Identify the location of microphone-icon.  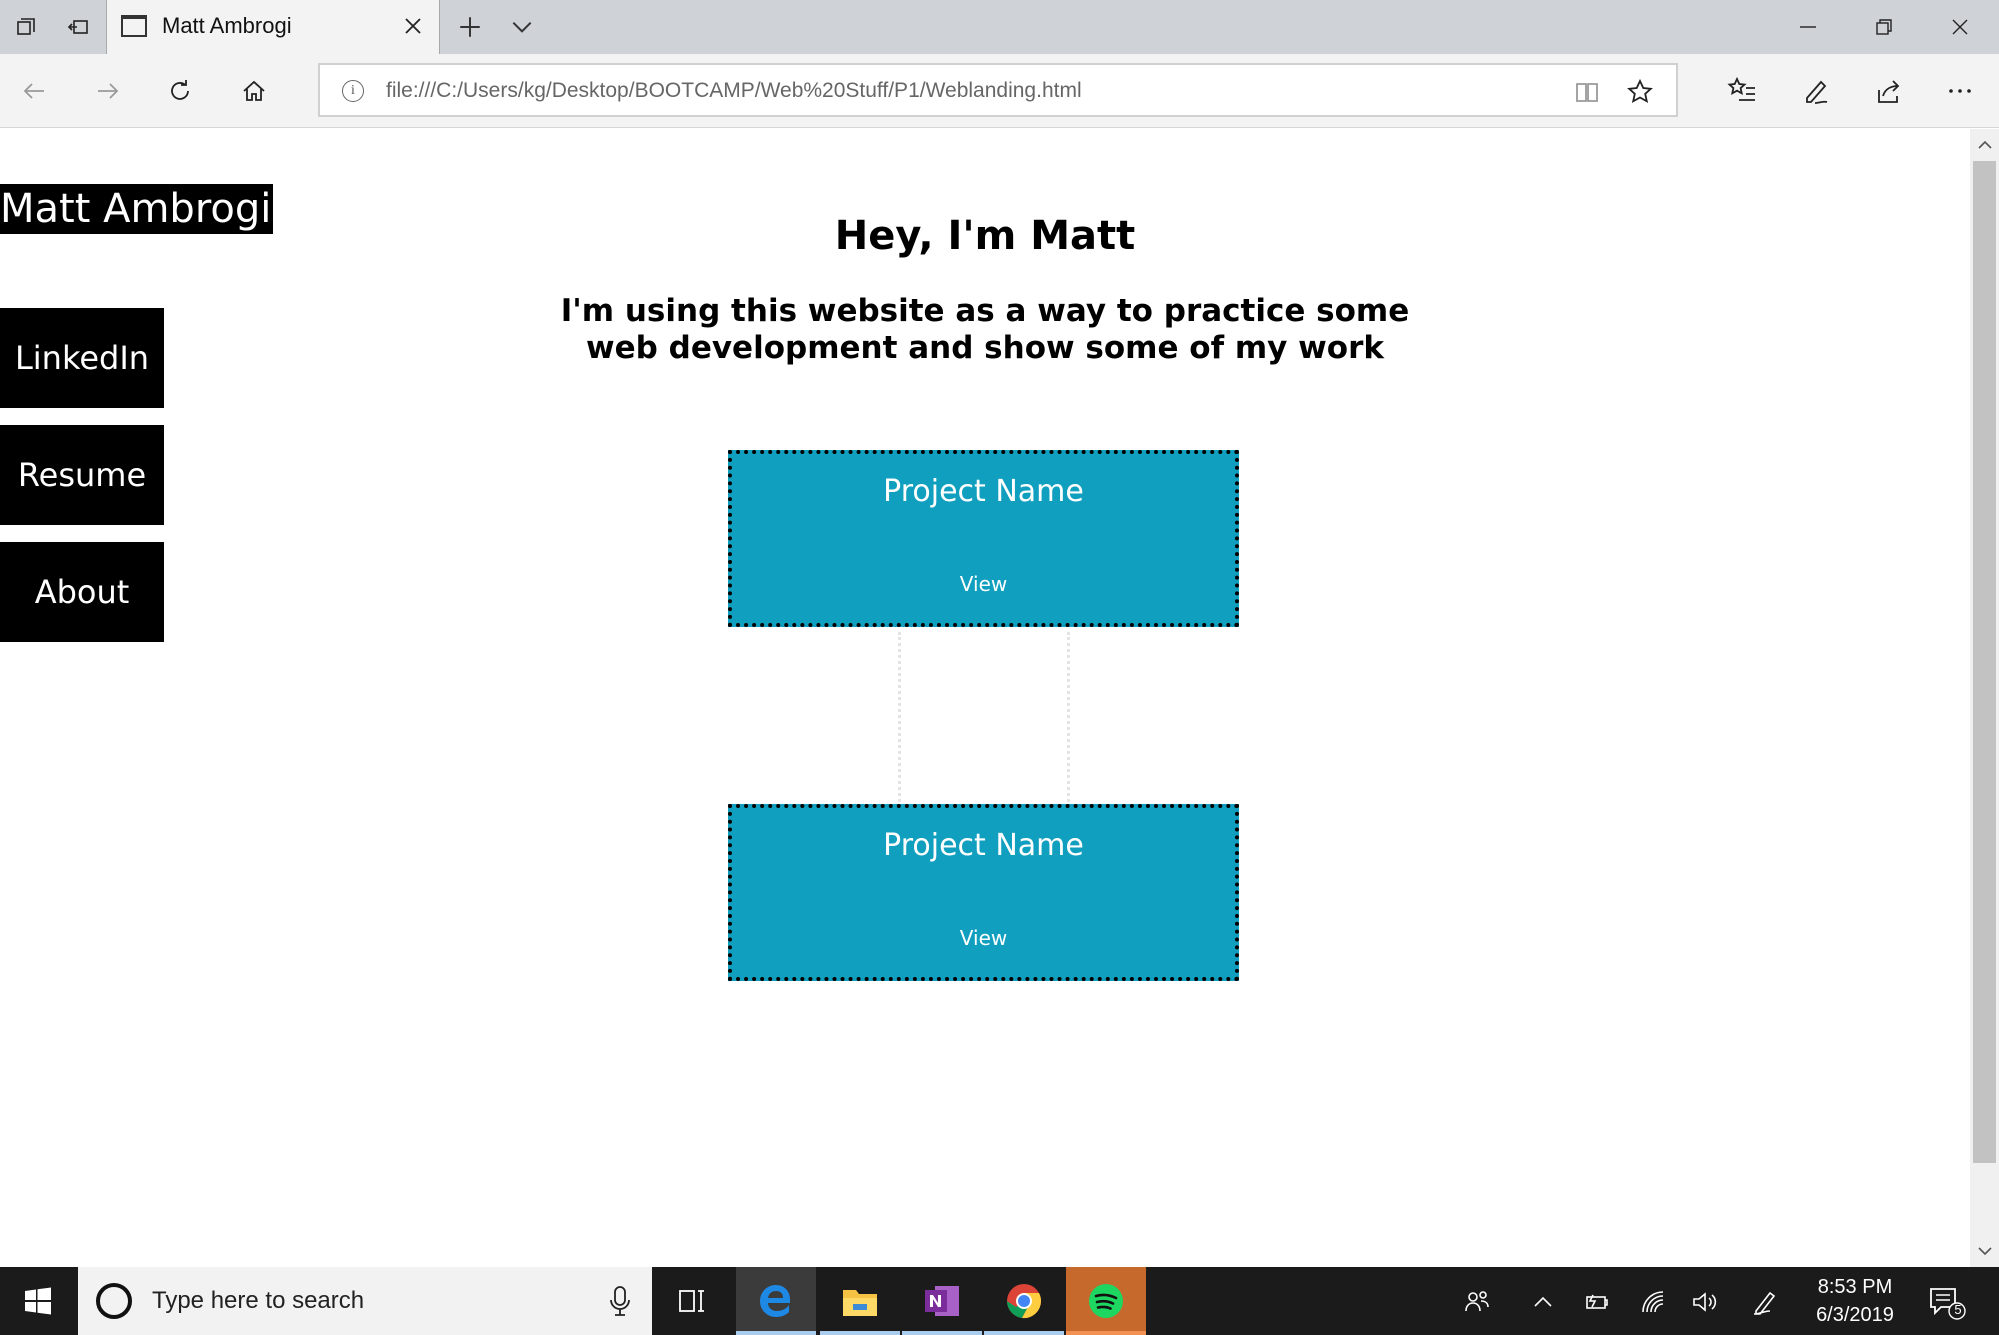
(620, 1301).